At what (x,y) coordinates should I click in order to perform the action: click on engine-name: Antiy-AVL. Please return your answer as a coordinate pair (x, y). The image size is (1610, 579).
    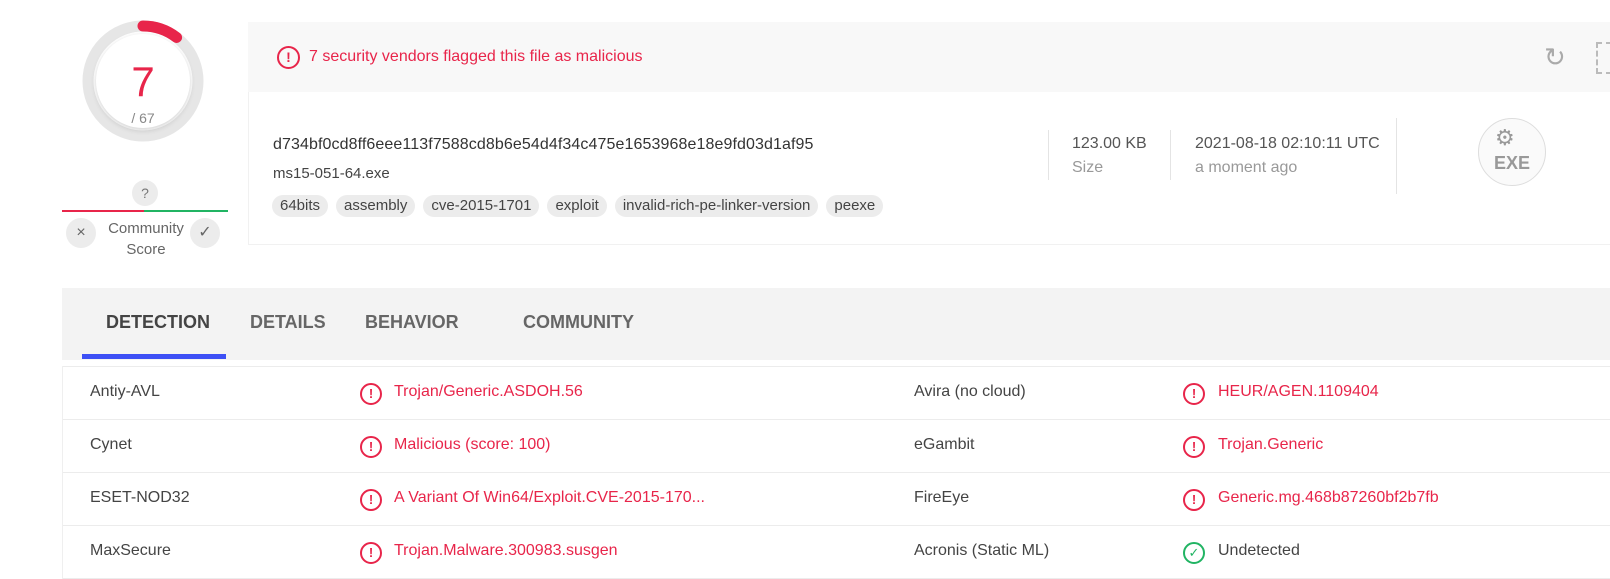
    Looking at the image, I should click on (125, 391).